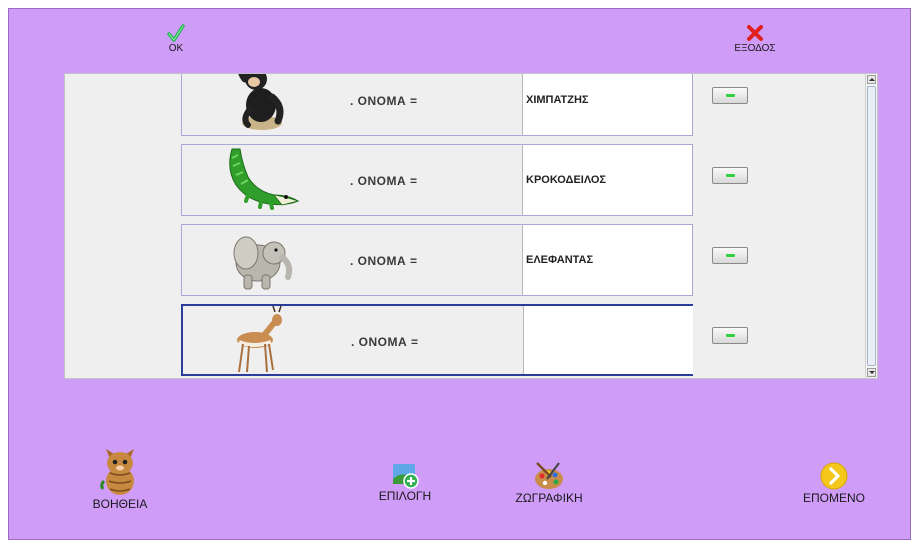  What do you see at coordinates (406, 476) in the screenshot?
I see `add-image-icon` at bounding box center [406, 476].